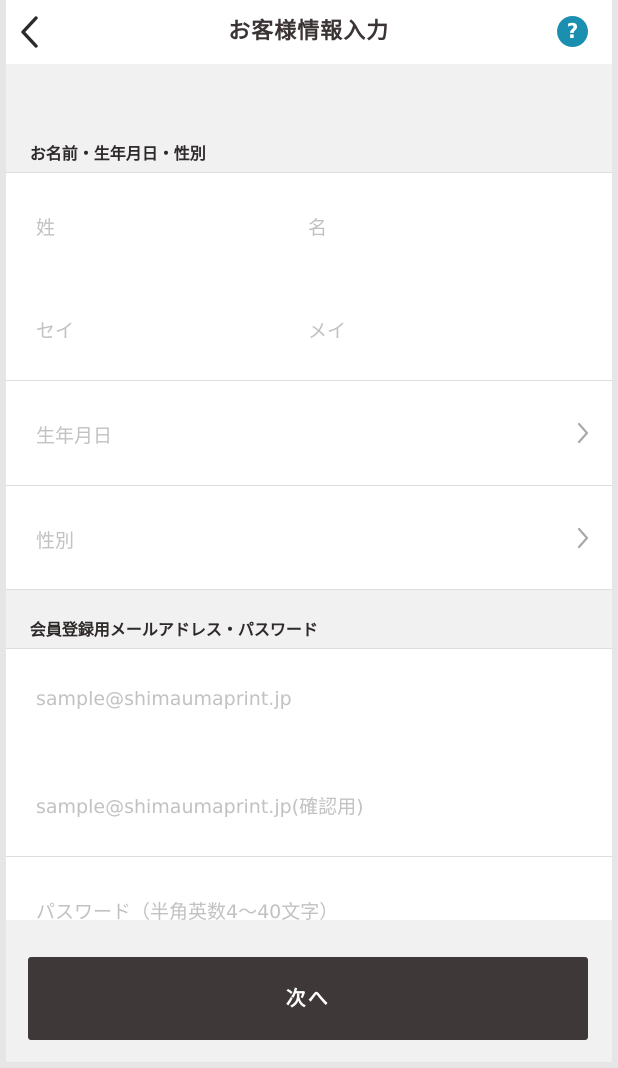 This screenshot has height=1068, width=618. I want to click on page-title: お客様情報入力, so click(309, 31).